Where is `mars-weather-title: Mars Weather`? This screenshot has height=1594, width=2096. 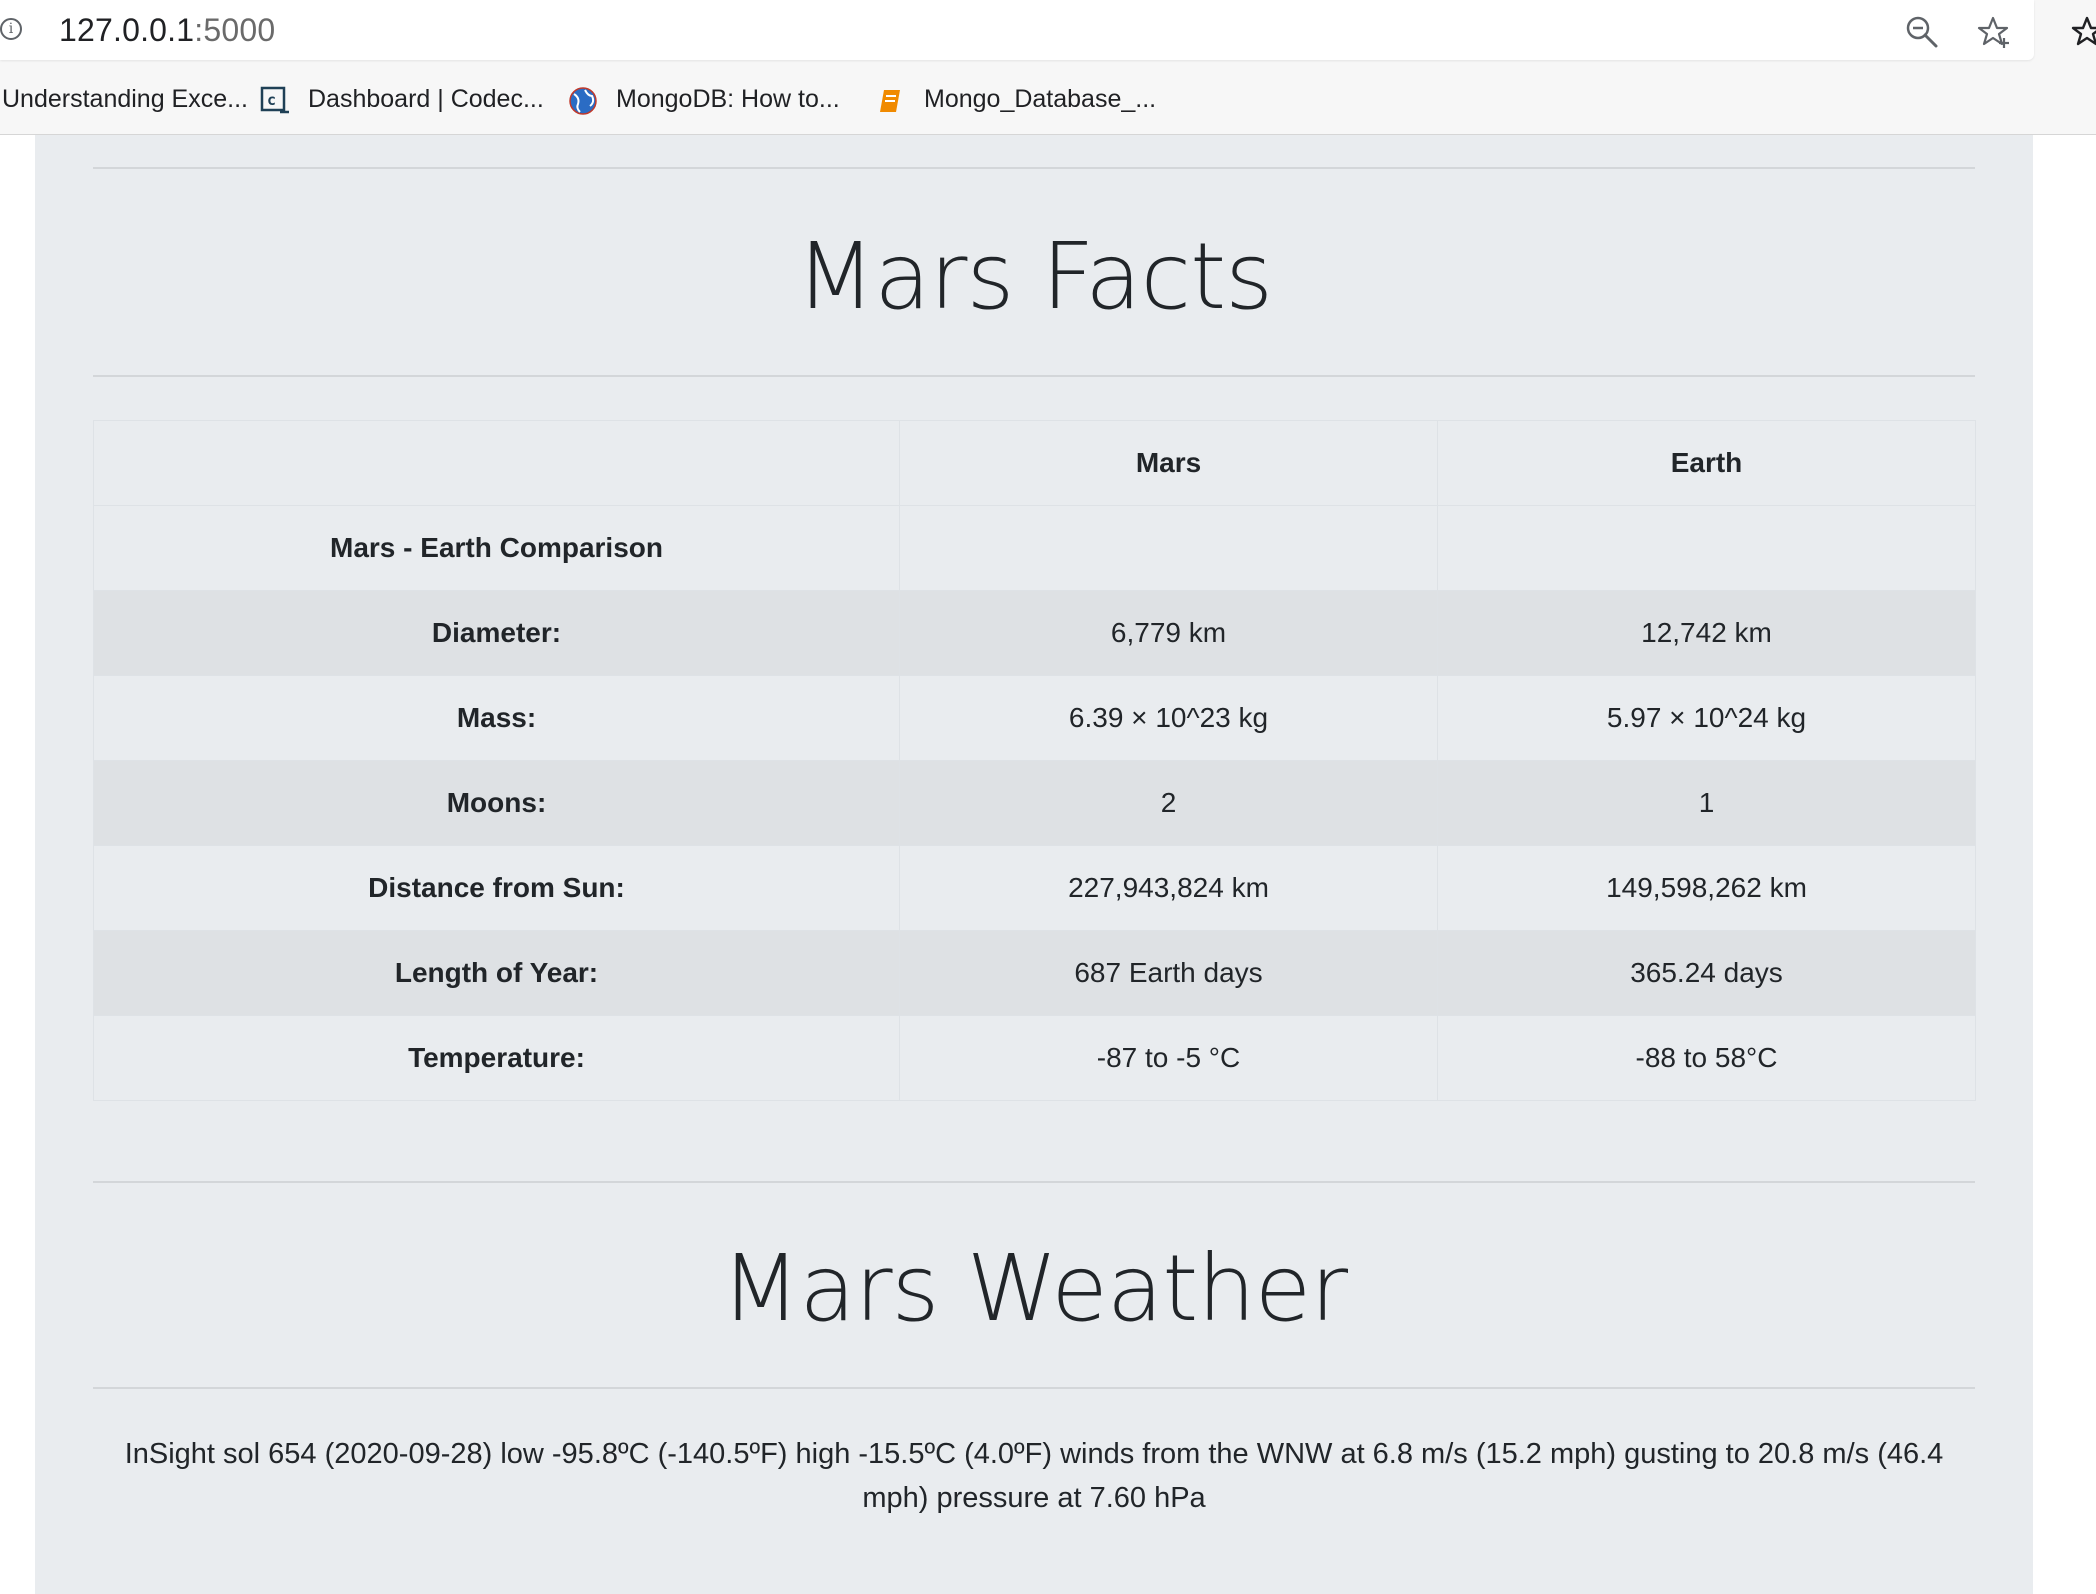 mars-weather-title: Mars Weather is located at coordinates (1034, 1288).